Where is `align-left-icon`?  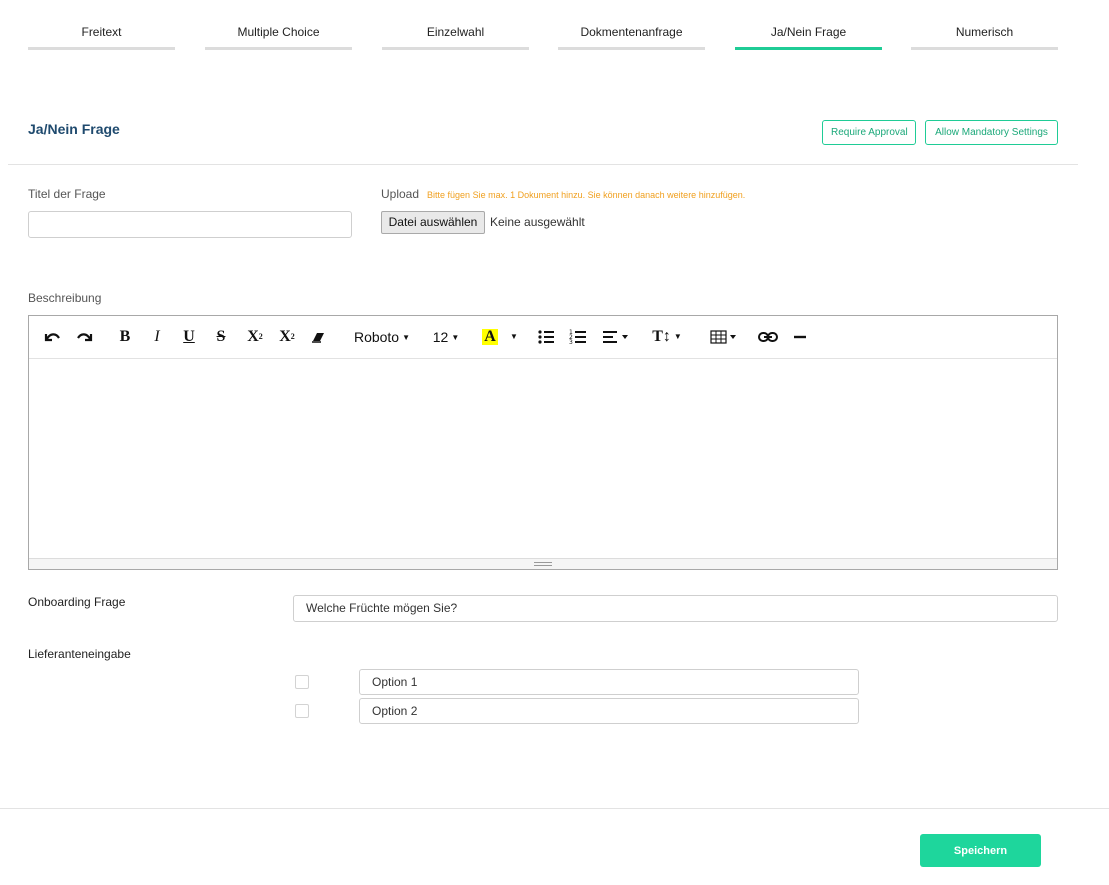
align-left-icon is located at coordinates (615, 337).